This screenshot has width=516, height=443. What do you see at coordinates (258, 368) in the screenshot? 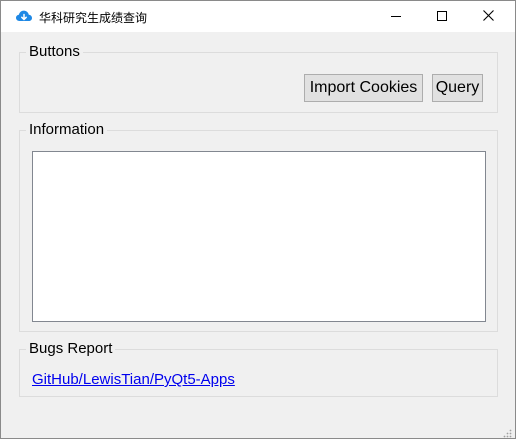
I see `bugs-report-group: Bugs Report GitHub/LewisTian/PyQt5-Apps` at bounding box center [258, 368].